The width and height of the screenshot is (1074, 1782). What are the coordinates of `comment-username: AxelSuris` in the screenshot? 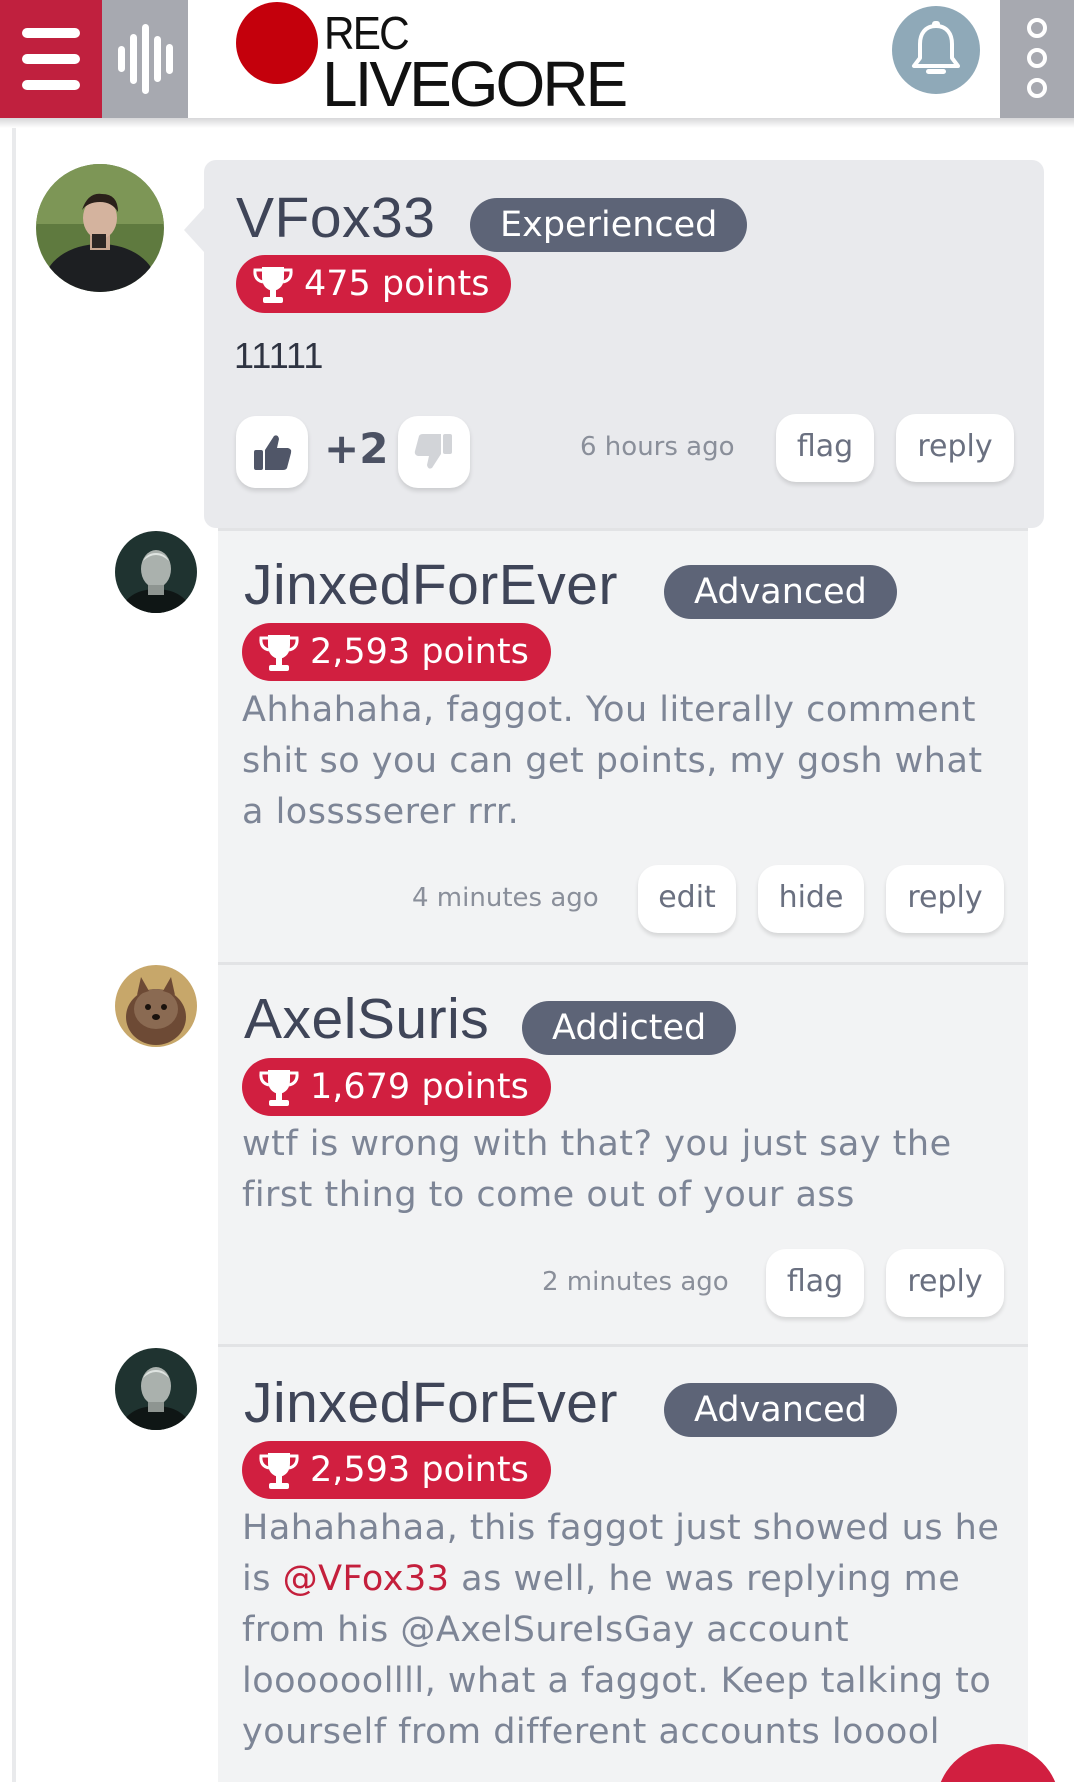 It's located at (366, 1019).